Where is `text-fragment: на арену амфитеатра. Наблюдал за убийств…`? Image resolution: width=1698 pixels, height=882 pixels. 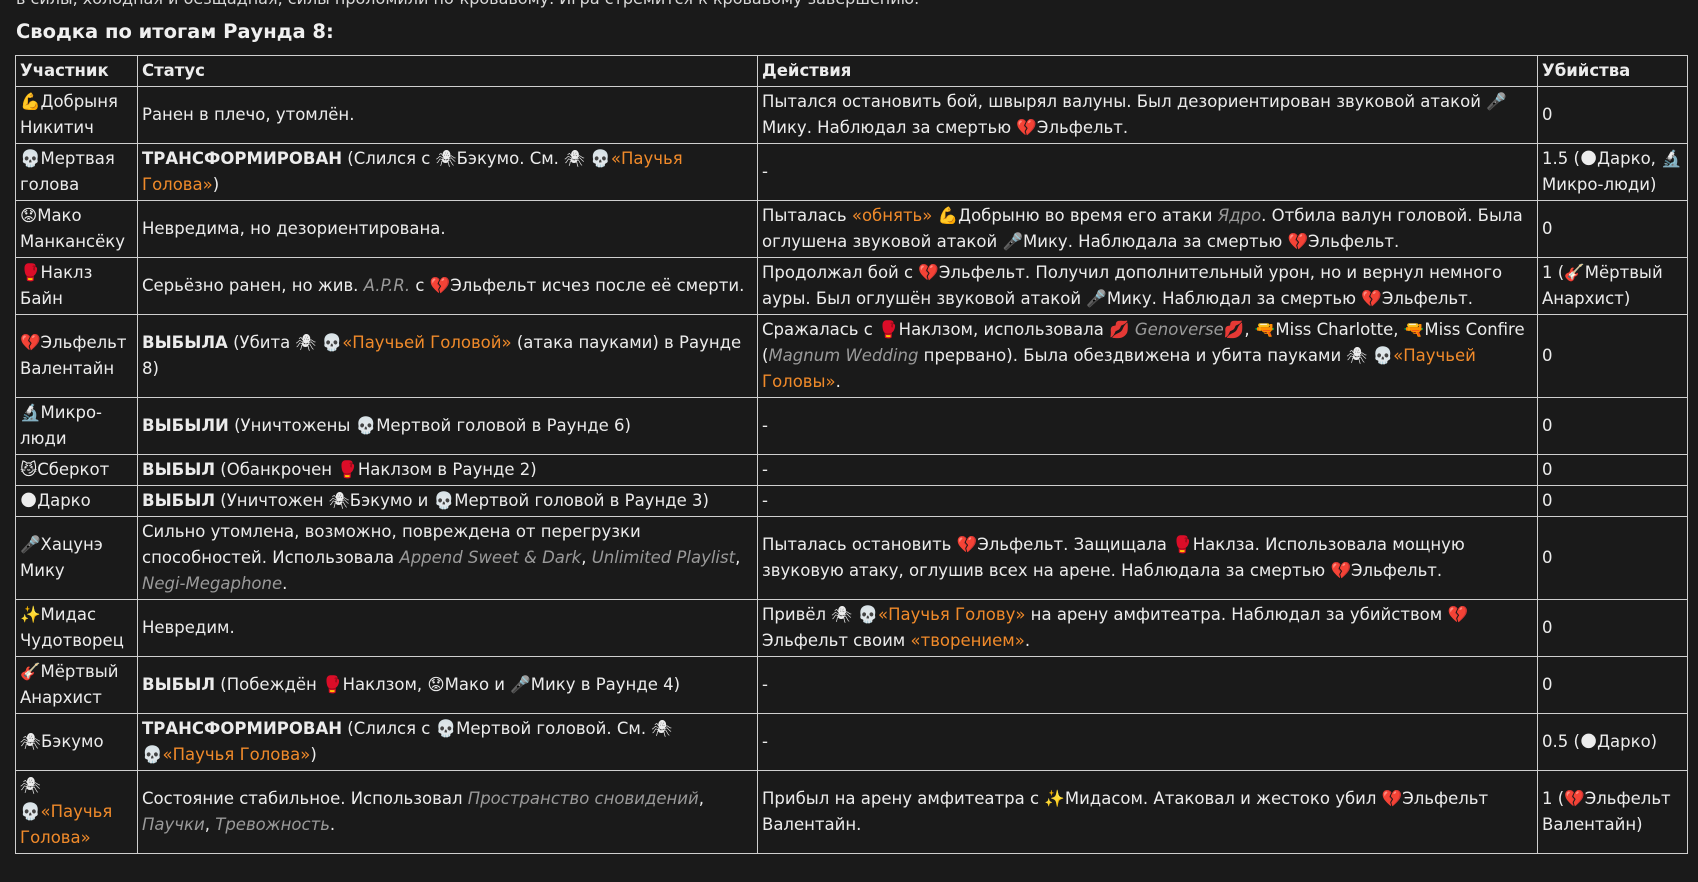
text-fragment: на арену амфитеатра. Наблюдал за убийств… is located at coordinates (1236, 614).